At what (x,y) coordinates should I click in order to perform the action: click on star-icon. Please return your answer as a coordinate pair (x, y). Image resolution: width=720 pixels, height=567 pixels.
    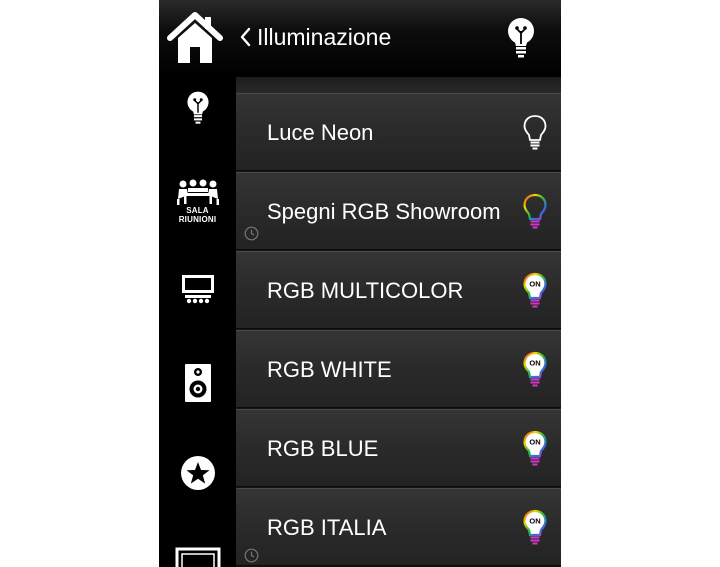
    Looking at the image, I should click on (197, 473).